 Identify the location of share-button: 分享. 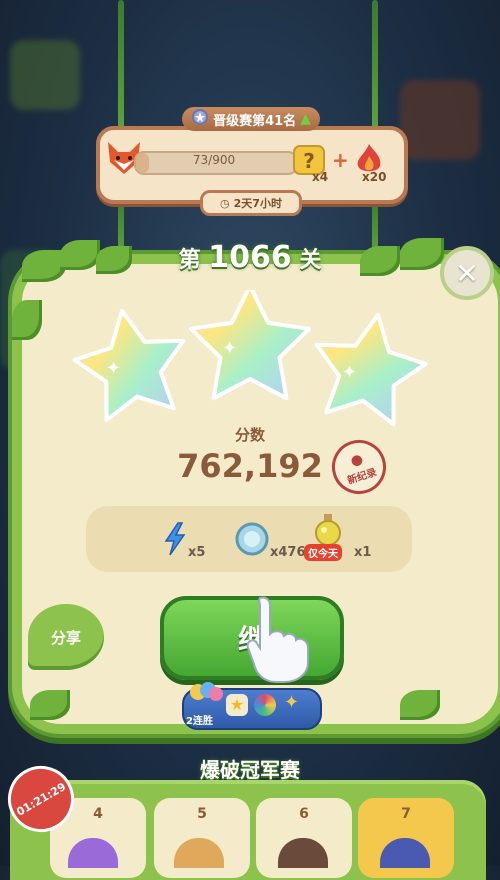
(66, 637).